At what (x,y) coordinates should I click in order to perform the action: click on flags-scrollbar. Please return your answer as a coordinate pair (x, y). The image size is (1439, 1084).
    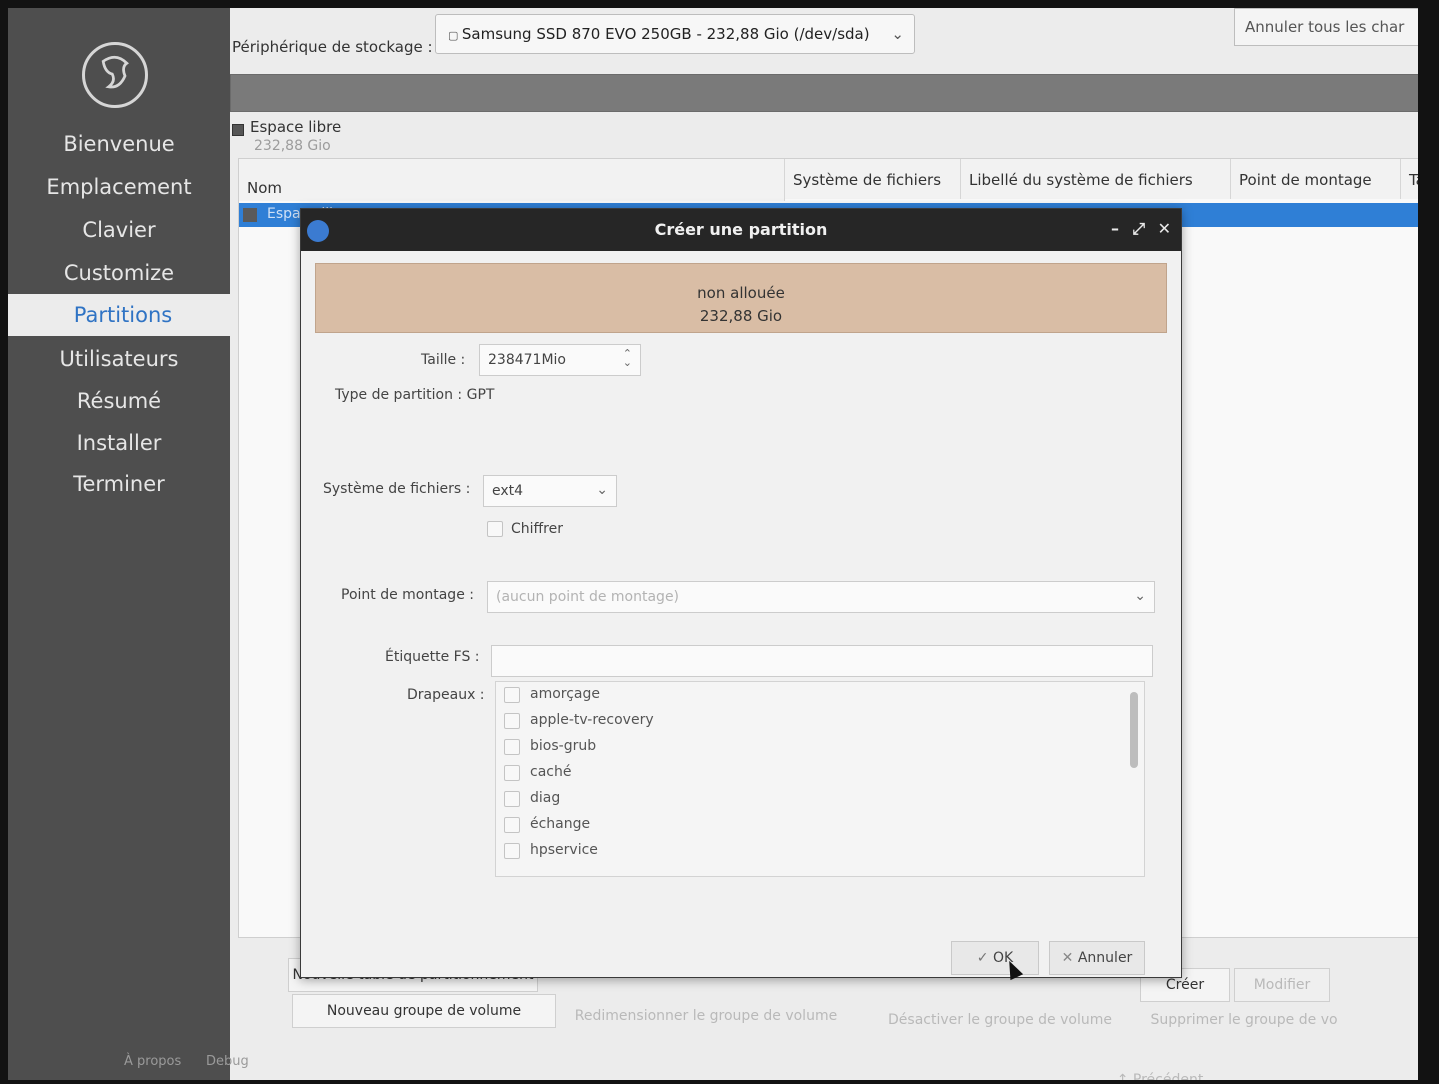
    Looking at the image, I should click on (1134, 730).